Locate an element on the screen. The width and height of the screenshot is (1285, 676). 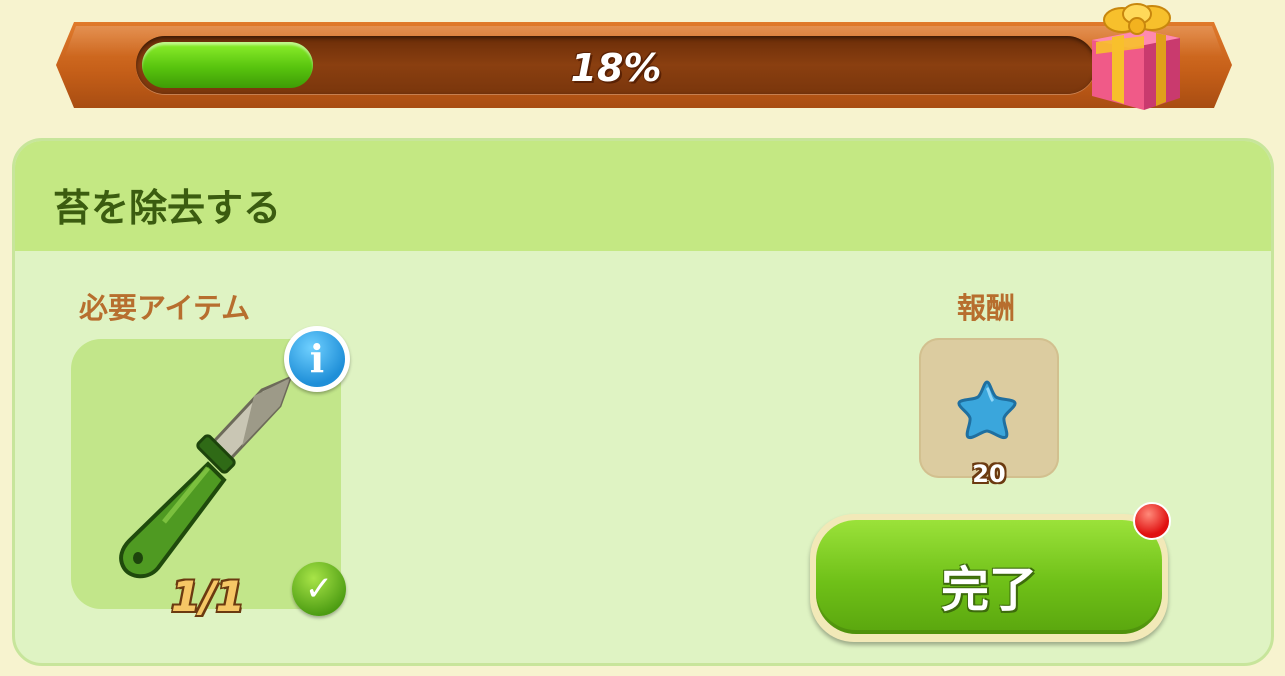
required-items-label: 必要アイテム is located at coordinates (165, 308).